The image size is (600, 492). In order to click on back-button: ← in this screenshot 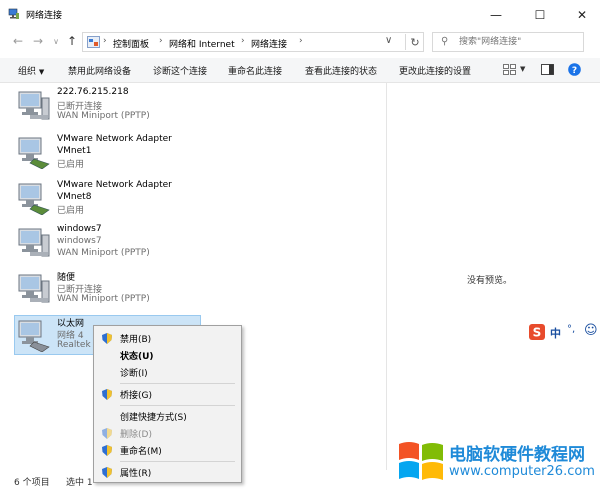, I will do `click(18, 41)`.